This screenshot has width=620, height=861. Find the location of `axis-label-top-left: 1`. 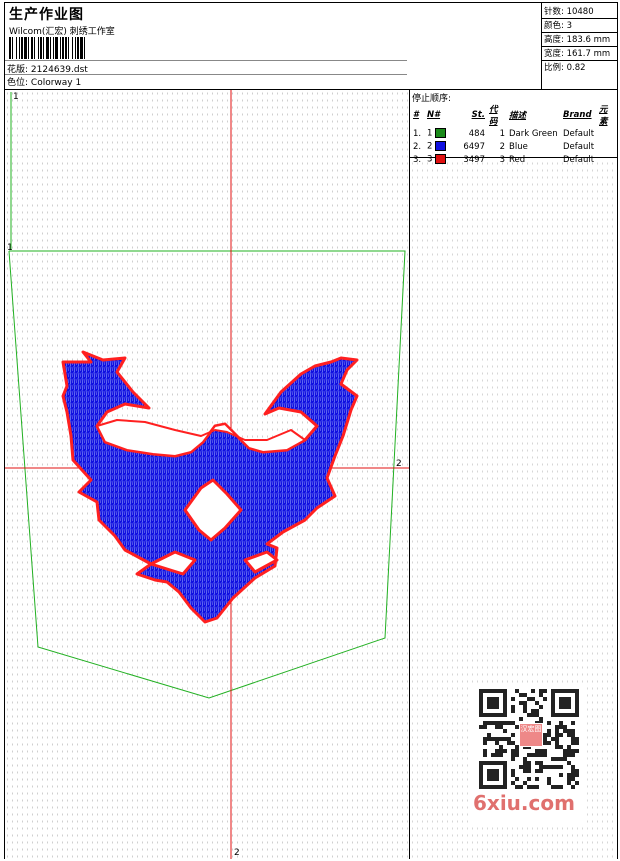

axis-label-top-left: 1 is located at coordinates (16, 97).